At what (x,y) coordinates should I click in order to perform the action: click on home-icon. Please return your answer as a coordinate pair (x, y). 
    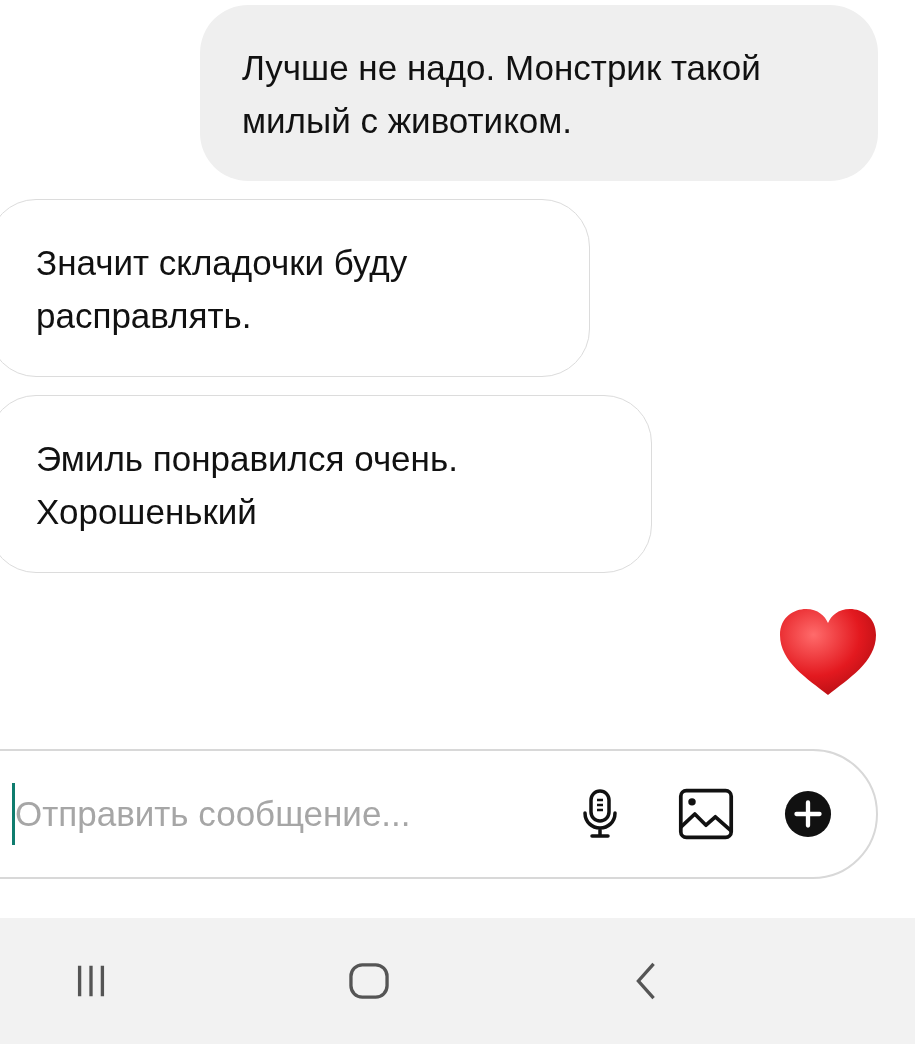
    Looking at the image, I should click on (368, 981).